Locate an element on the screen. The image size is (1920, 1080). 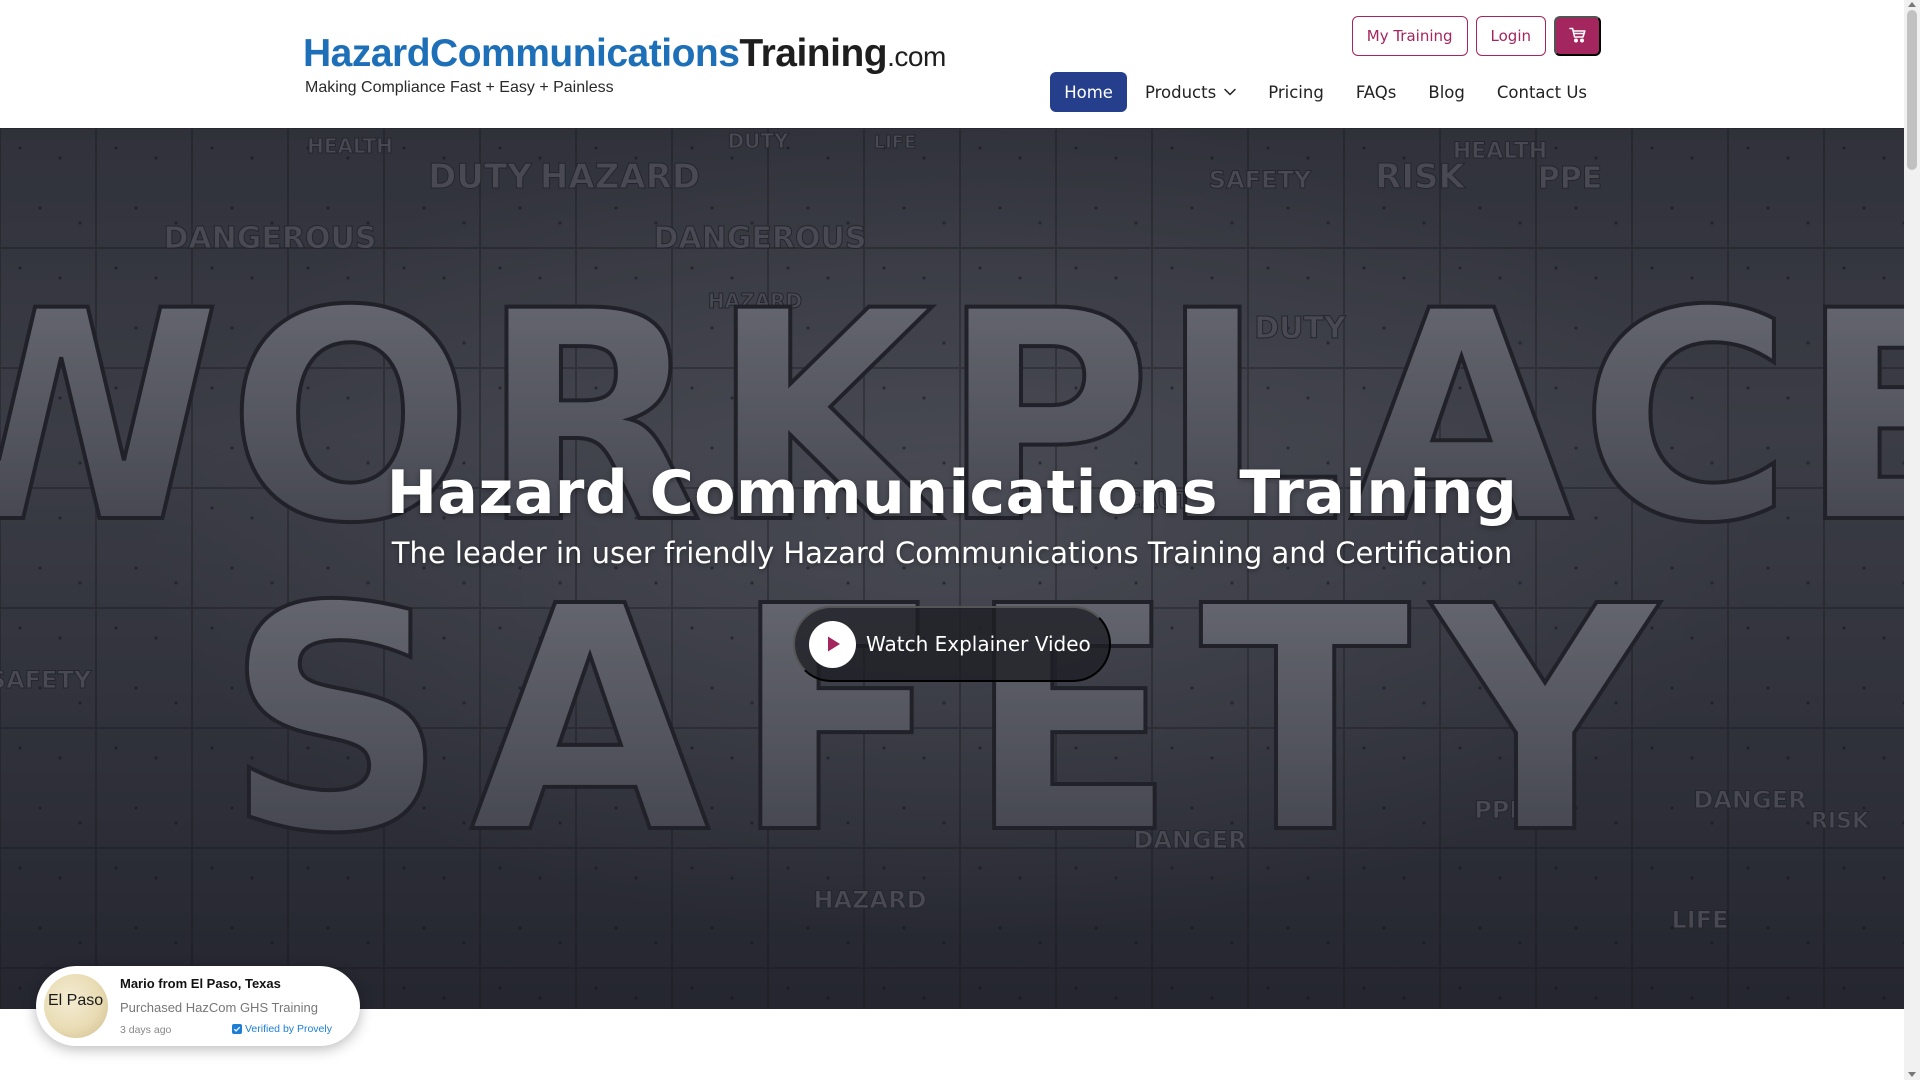
watch-video-button: Watch Explainer Video is located at coordinates (952, 644).